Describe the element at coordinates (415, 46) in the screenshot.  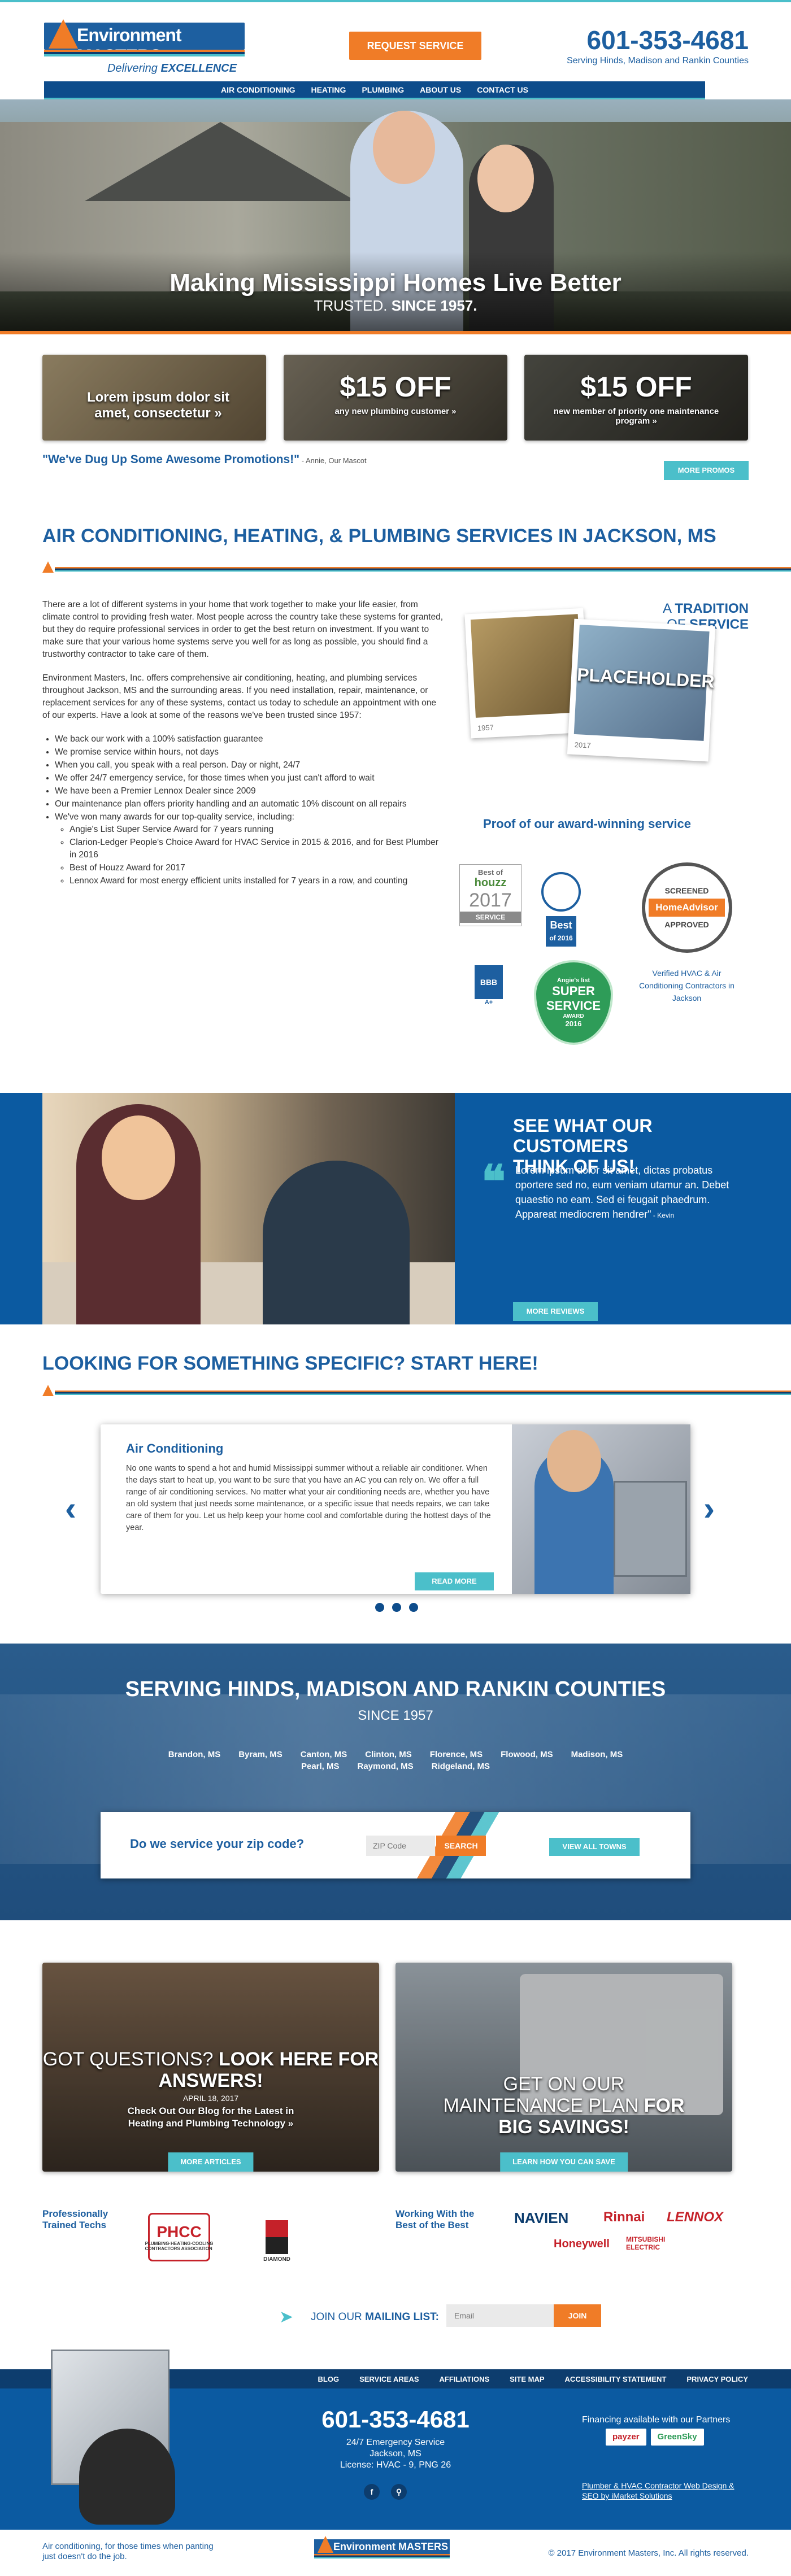
I see `request-service-button: REQUEST SERVICE` at that location.